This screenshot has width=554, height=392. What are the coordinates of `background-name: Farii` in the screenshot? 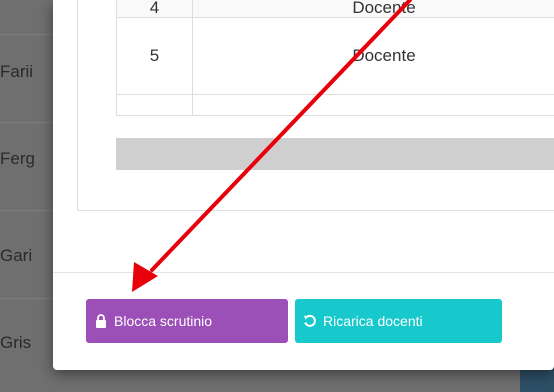 It's located at (17, 71).